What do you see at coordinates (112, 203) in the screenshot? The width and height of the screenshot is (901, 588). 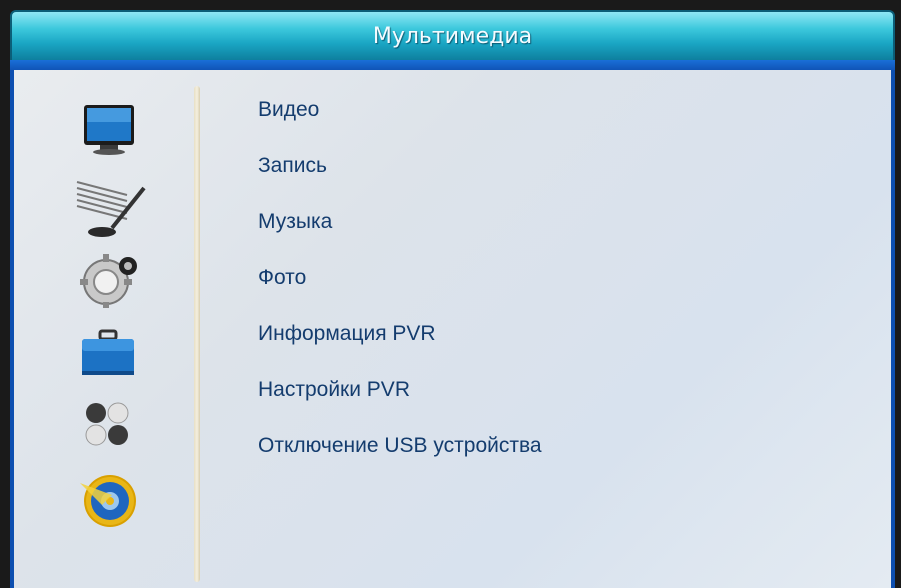 I see `antenna-icon` at bounding box center [112, 203].